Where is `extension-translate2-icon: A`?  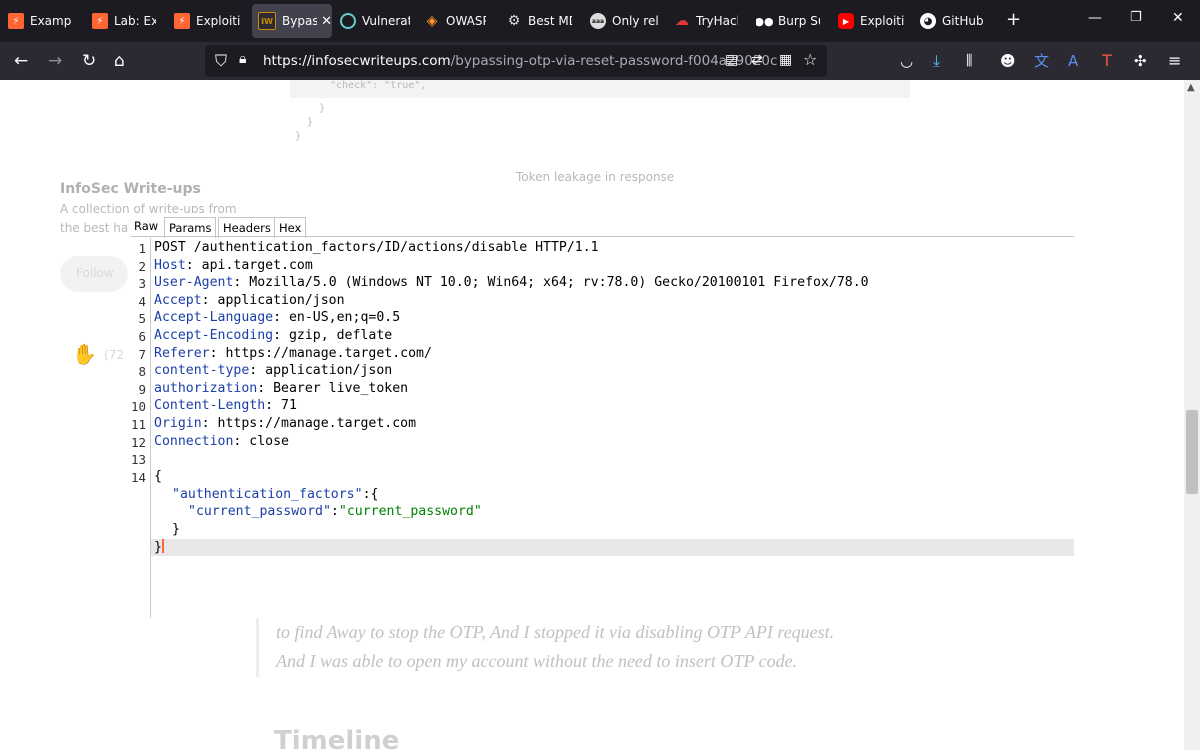 extension-translate2-icon: A is located at coordinates (1073, 61).